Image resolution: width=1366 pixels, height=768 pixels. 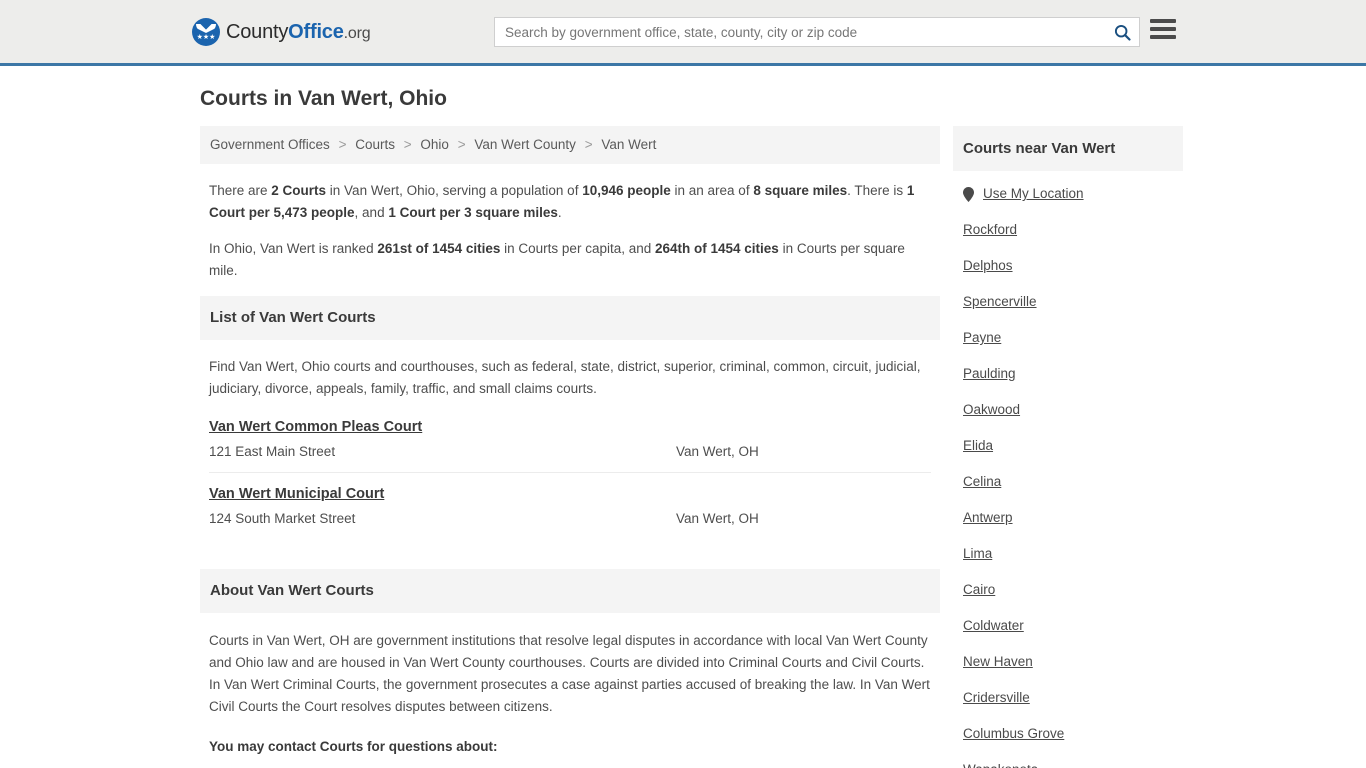 I want to click on sidebar-item-payne: Payne, so click(x=1068, y=337).